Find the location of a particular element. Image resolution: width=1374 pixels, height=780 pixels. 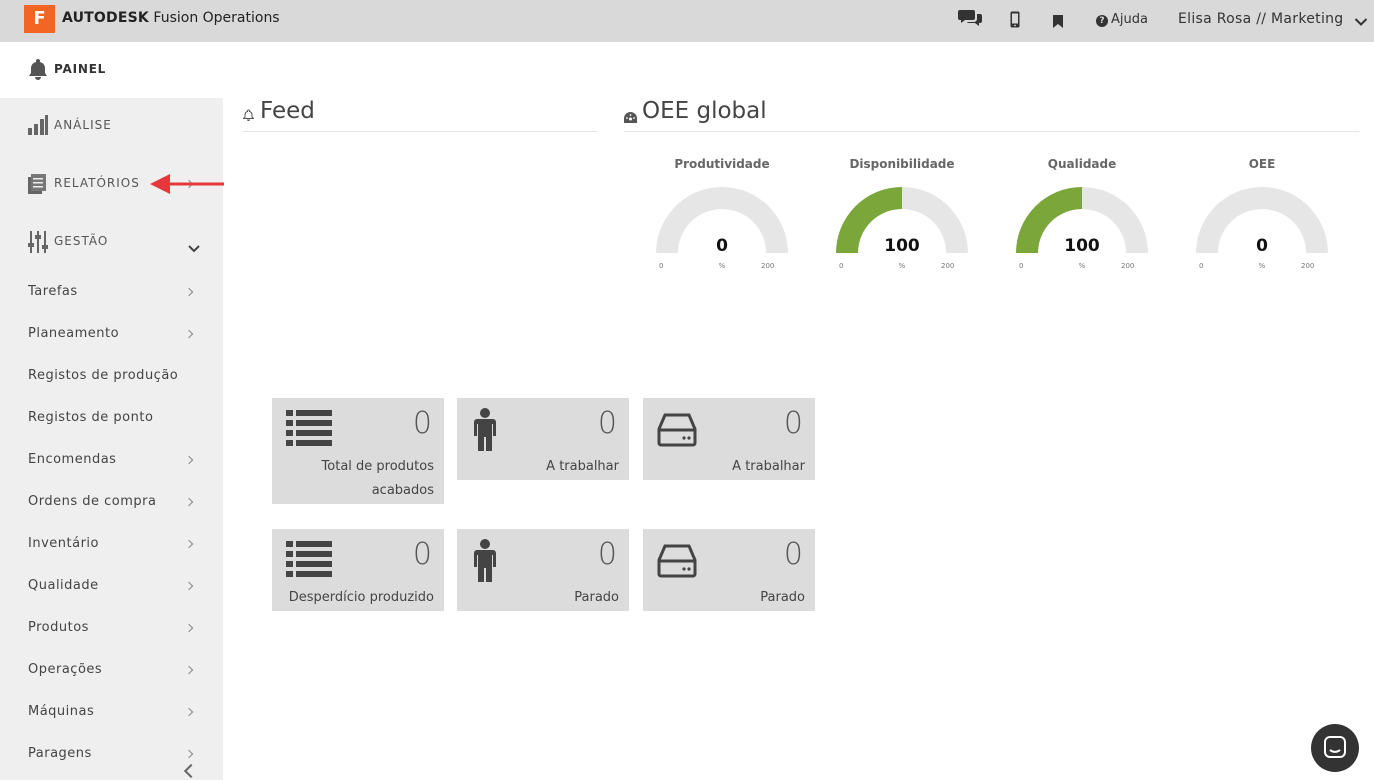

bookmark-icon is located at coordinates (1058, 22).